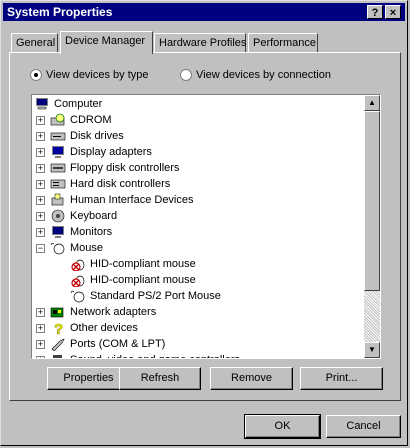 Image resolution: width=410 pixels, height=448 pixels. Describe the element at coordinates (97, 136) in the screenshot. I see `tree-item-label: Disk drives` at that location.